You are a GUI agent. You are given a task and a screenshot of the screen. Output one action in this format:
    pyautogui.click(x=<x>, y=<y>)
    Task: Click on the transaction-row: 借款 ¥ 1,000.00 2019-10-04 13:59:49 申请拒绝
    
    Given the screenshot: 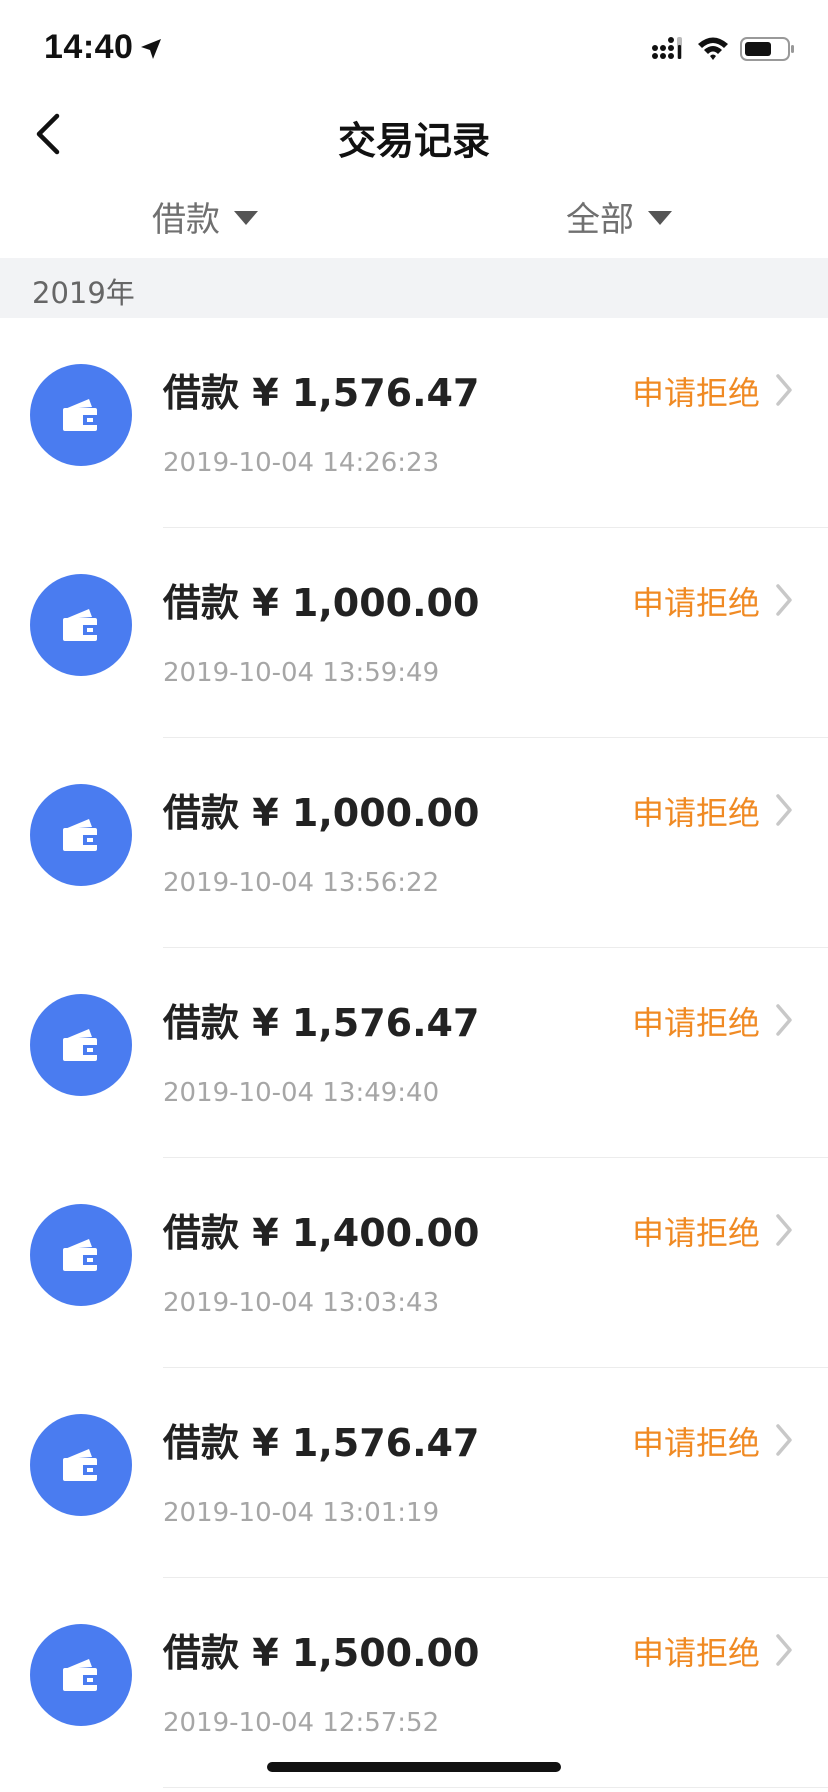 What is the action you would take?
    pyautogui.click(x=414, y=633)
    